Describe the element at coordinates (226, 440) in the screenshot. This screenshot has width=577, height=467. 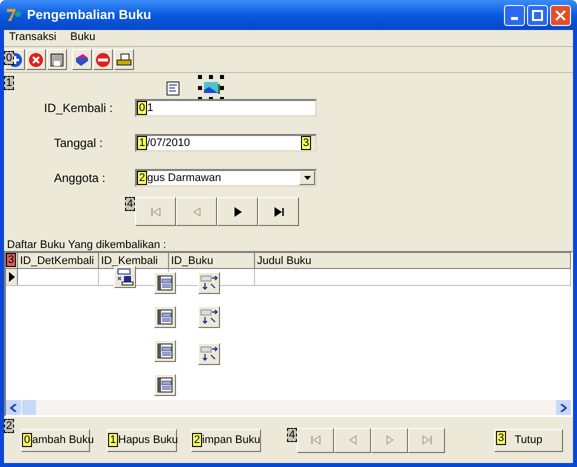
I see `action-button: 2 impan Buku` at that location.